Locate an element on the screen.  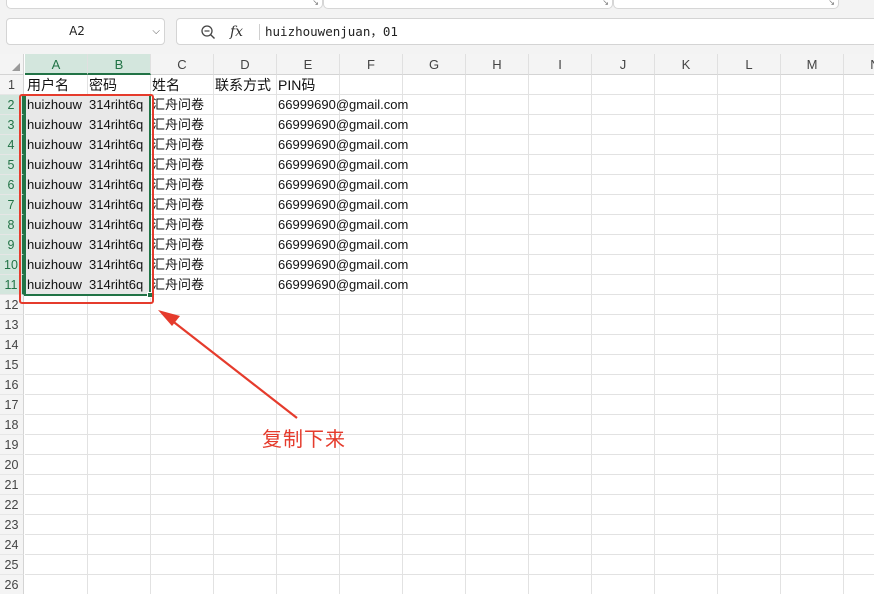
row-header-19: 19 is located at coordinates (12, 445).